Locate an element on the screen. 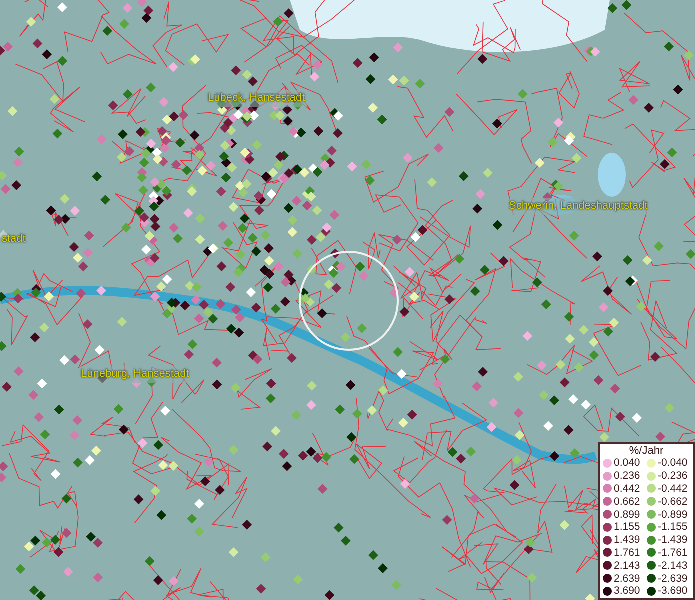 The height and width of the screenshot is (600, 695). legend-value: -3.690 is located at coordinates (673, 591).